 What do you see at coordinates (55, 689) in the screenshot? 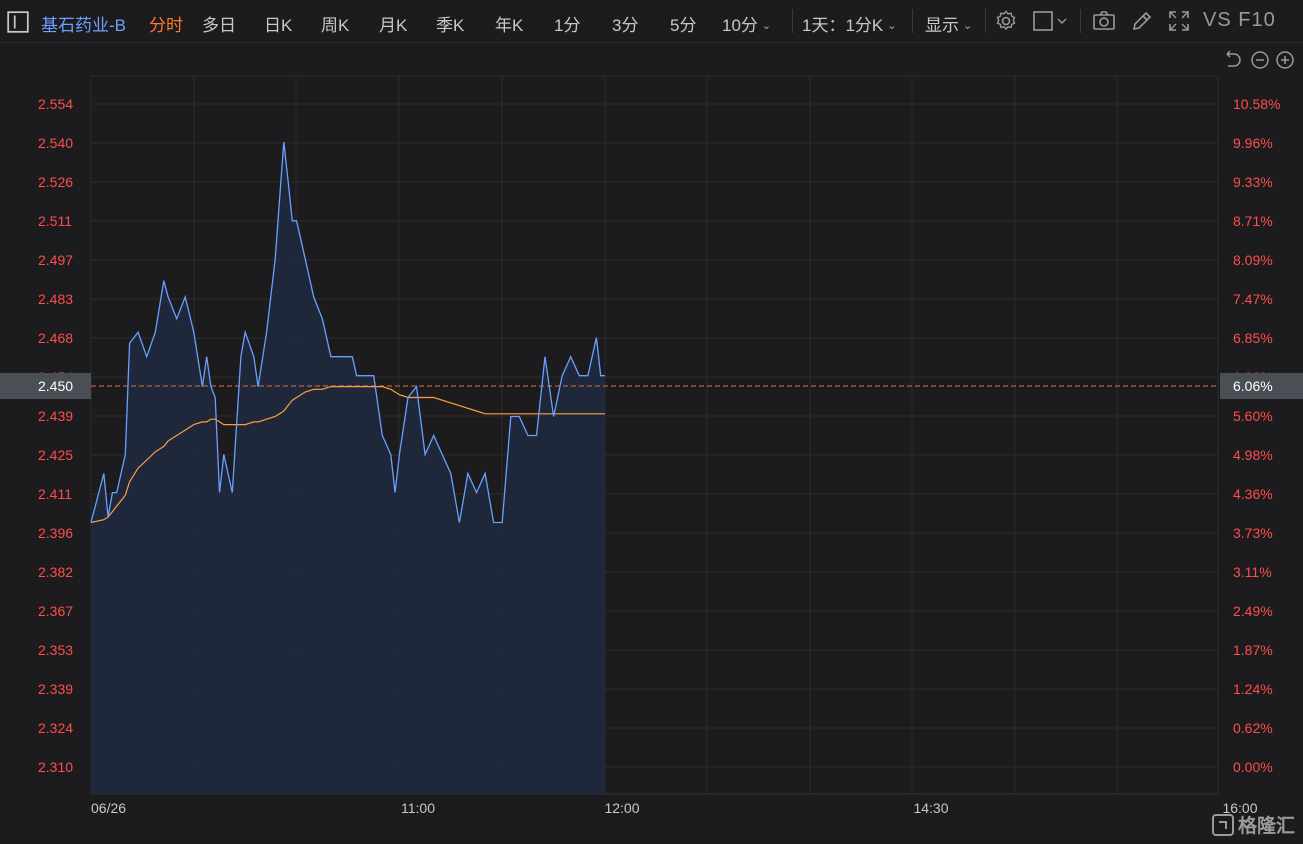
I see `left-tick-label: 2.339` at bounding box center [55, 689].